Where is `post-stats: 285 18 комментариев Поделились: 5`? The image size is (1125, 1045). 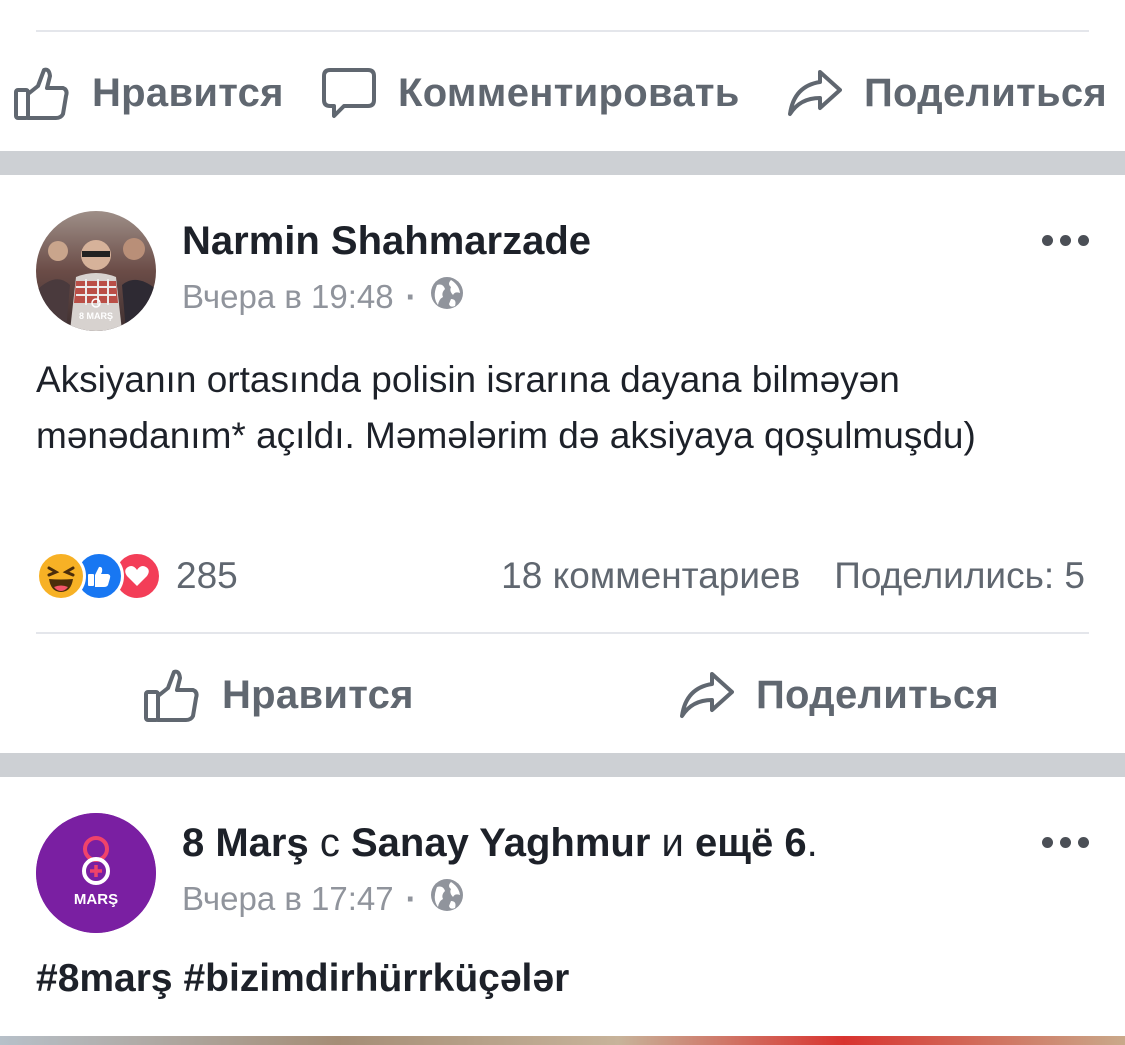 post-stats: 285 18 комментариев Поделились: 5 is located at coordinates (560, 576).